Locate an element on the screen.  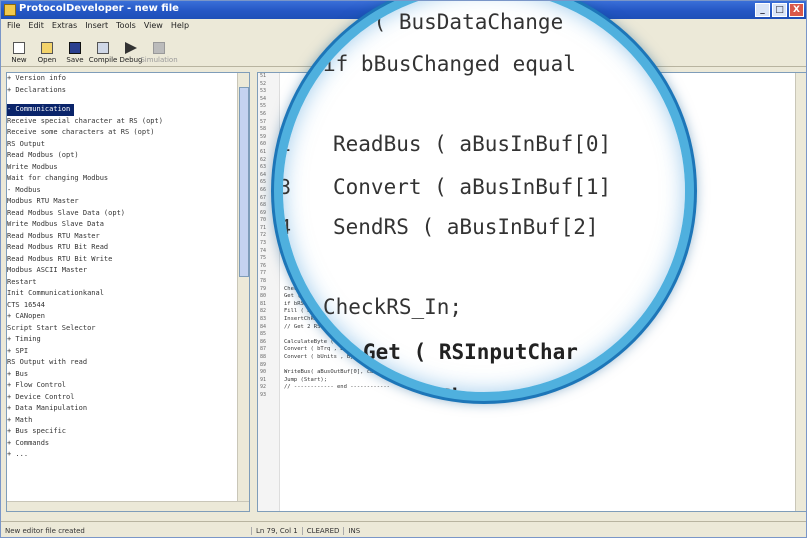
tree-item-label: Receive some characters at RS (opt) is located at coordinates (81, 132).